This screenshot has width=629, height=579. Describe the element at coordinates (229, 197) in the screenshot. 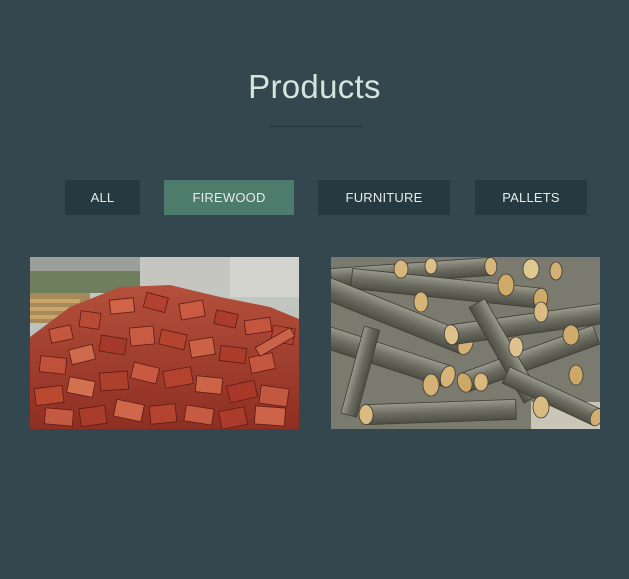

I see `filter-firewood-button: FIREWOOD` at that location.